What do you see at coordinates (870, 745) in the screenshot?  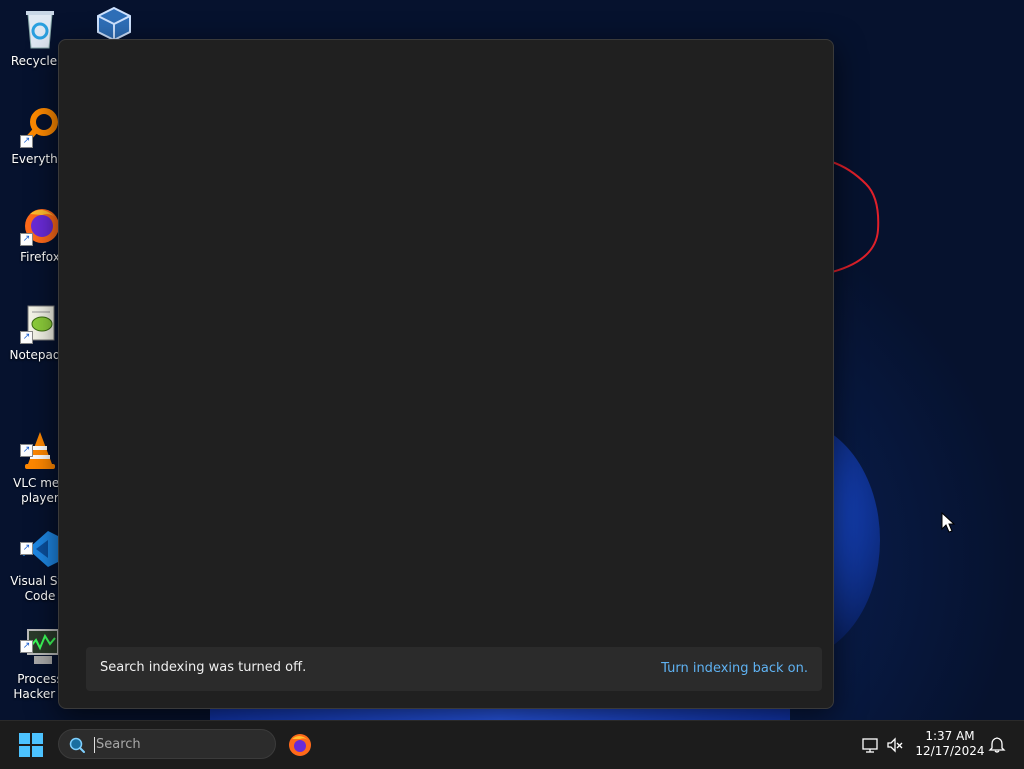 I see `network-icon` at bounding box center [870, 745].